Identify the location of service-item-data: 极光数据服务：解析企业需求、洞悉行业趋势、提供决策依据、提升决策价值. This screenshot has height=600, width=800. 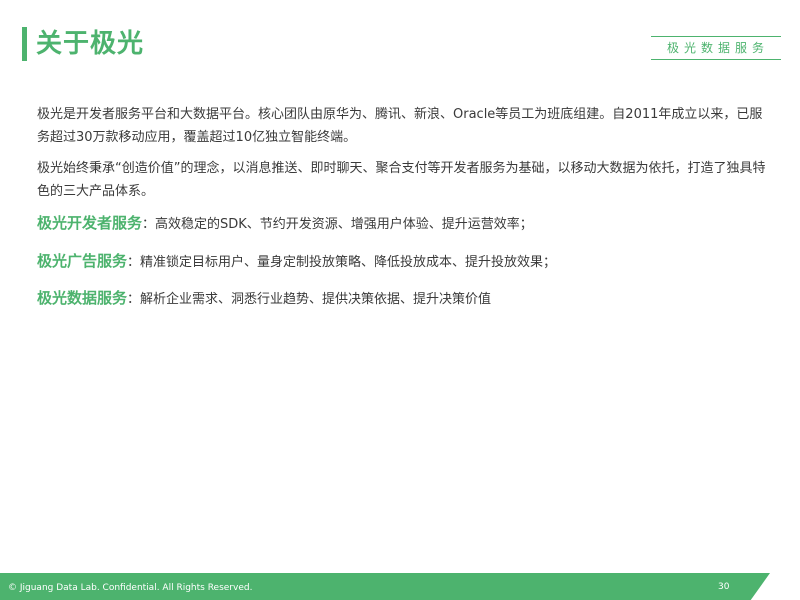
(402, 299).